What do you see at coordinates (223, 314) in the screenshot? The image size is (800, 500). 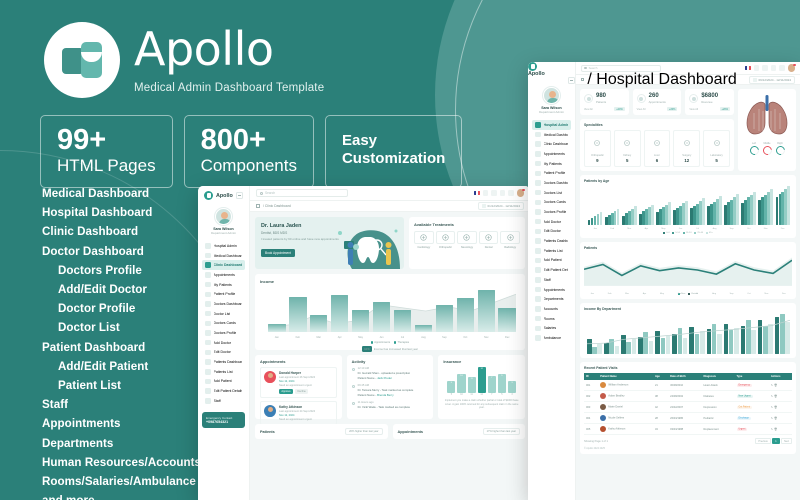 I see `clinic-nav-item: Doctor List` at bounding box center [223, 314].